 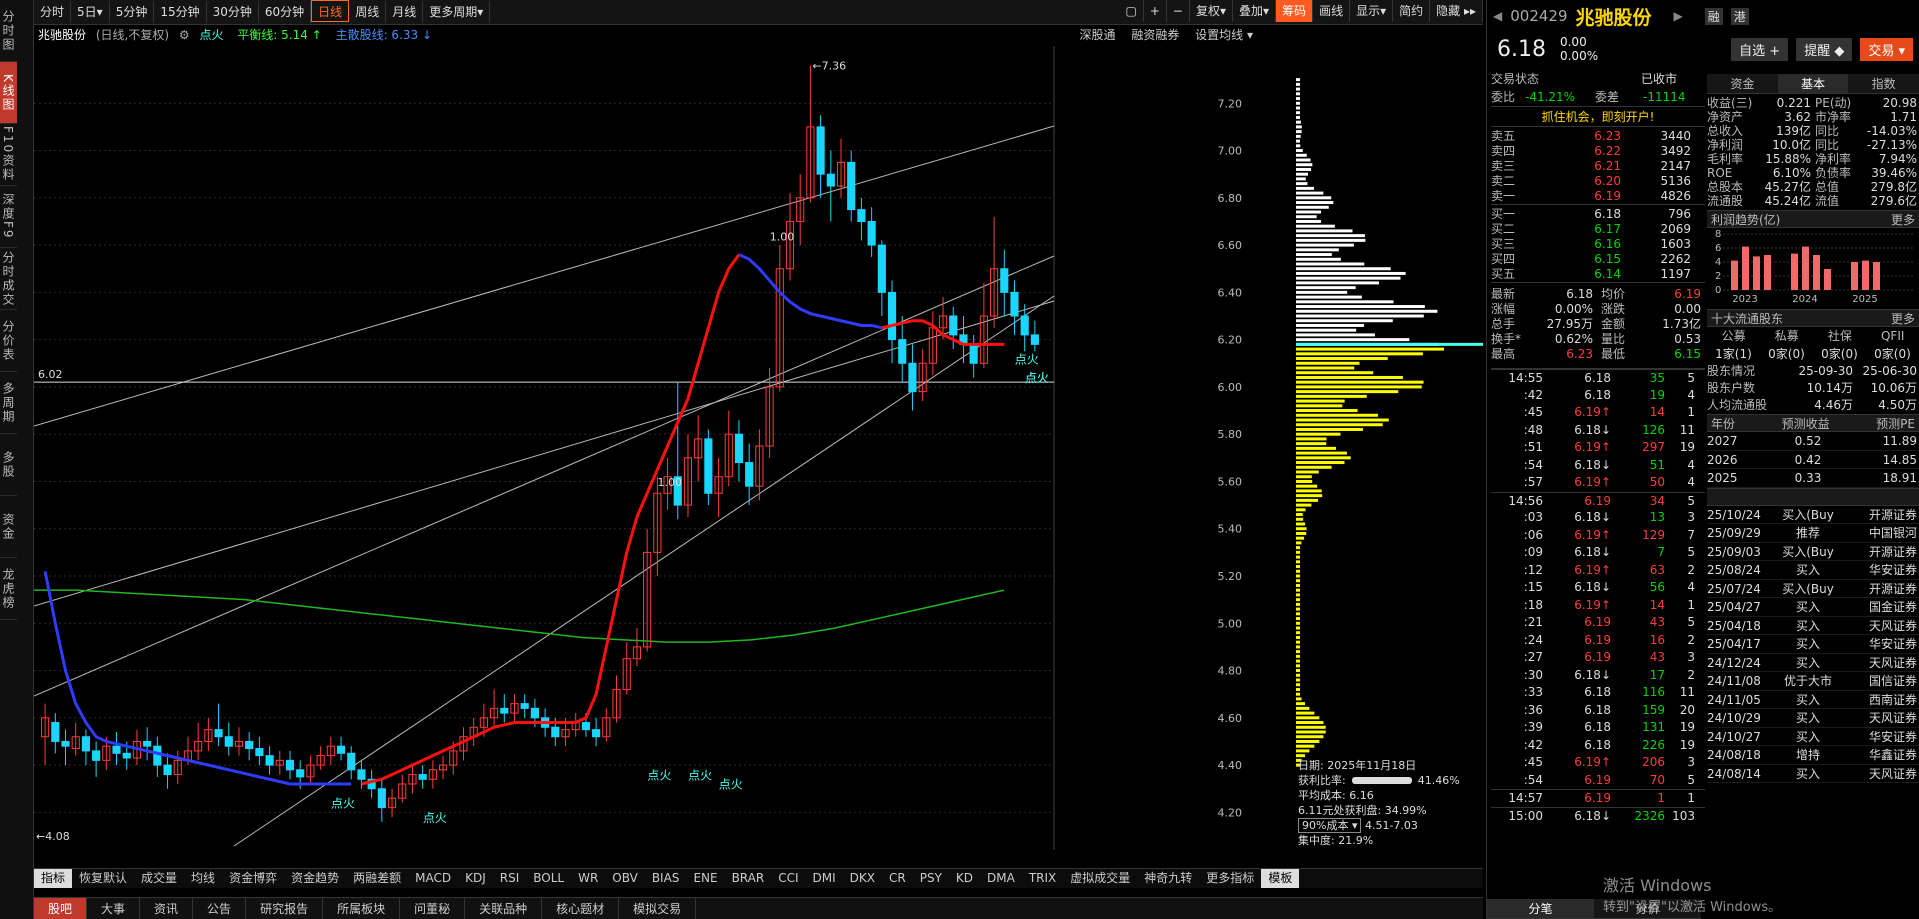 I want to click on tool-button-4: 叠加▾, so click(x=1255, y=11).